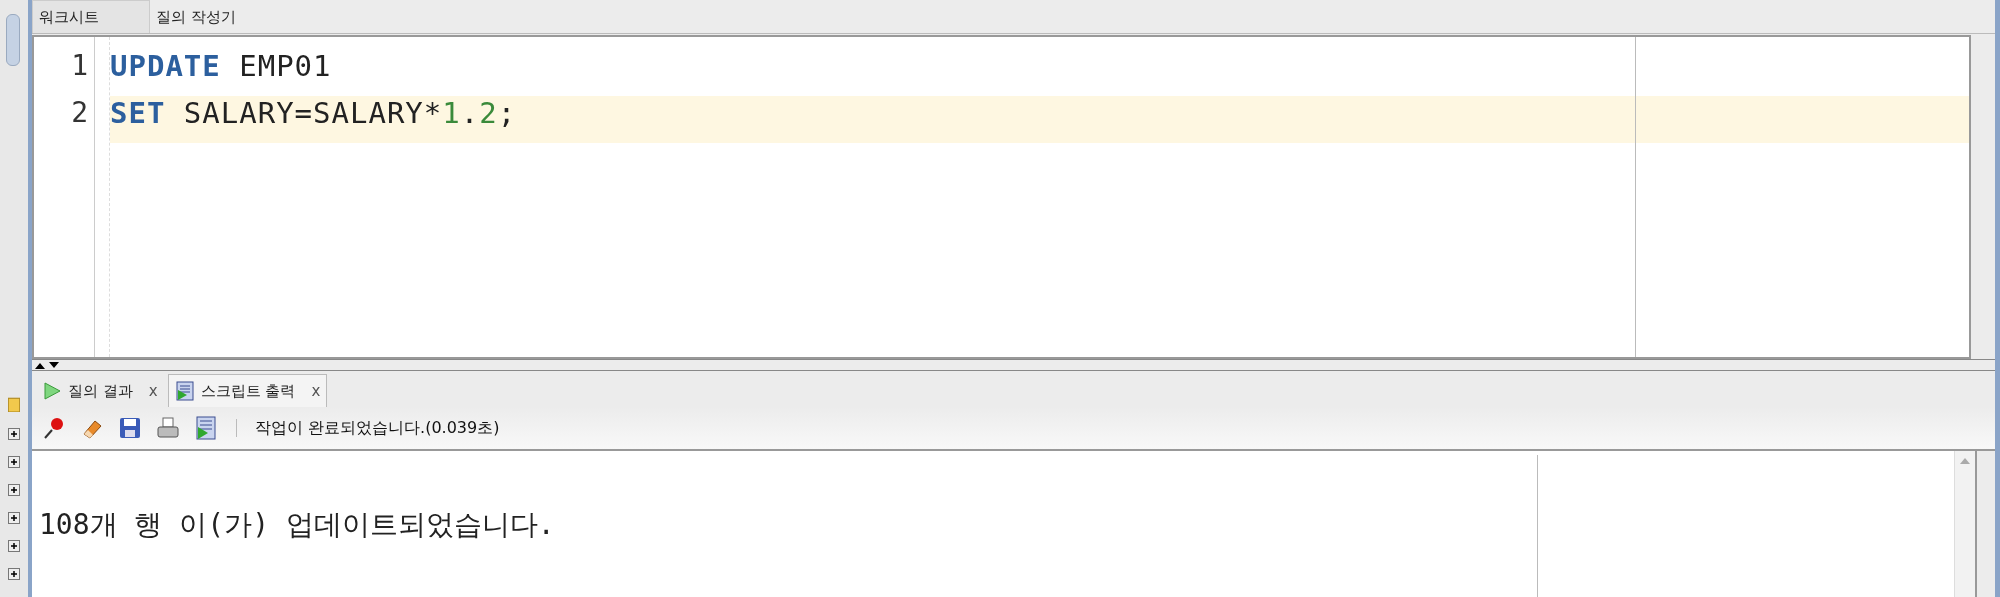 The width and height of the screenshot is (2000, 597). I want to click on output-tab: 스크립트 출력 x, so click(247, 390).